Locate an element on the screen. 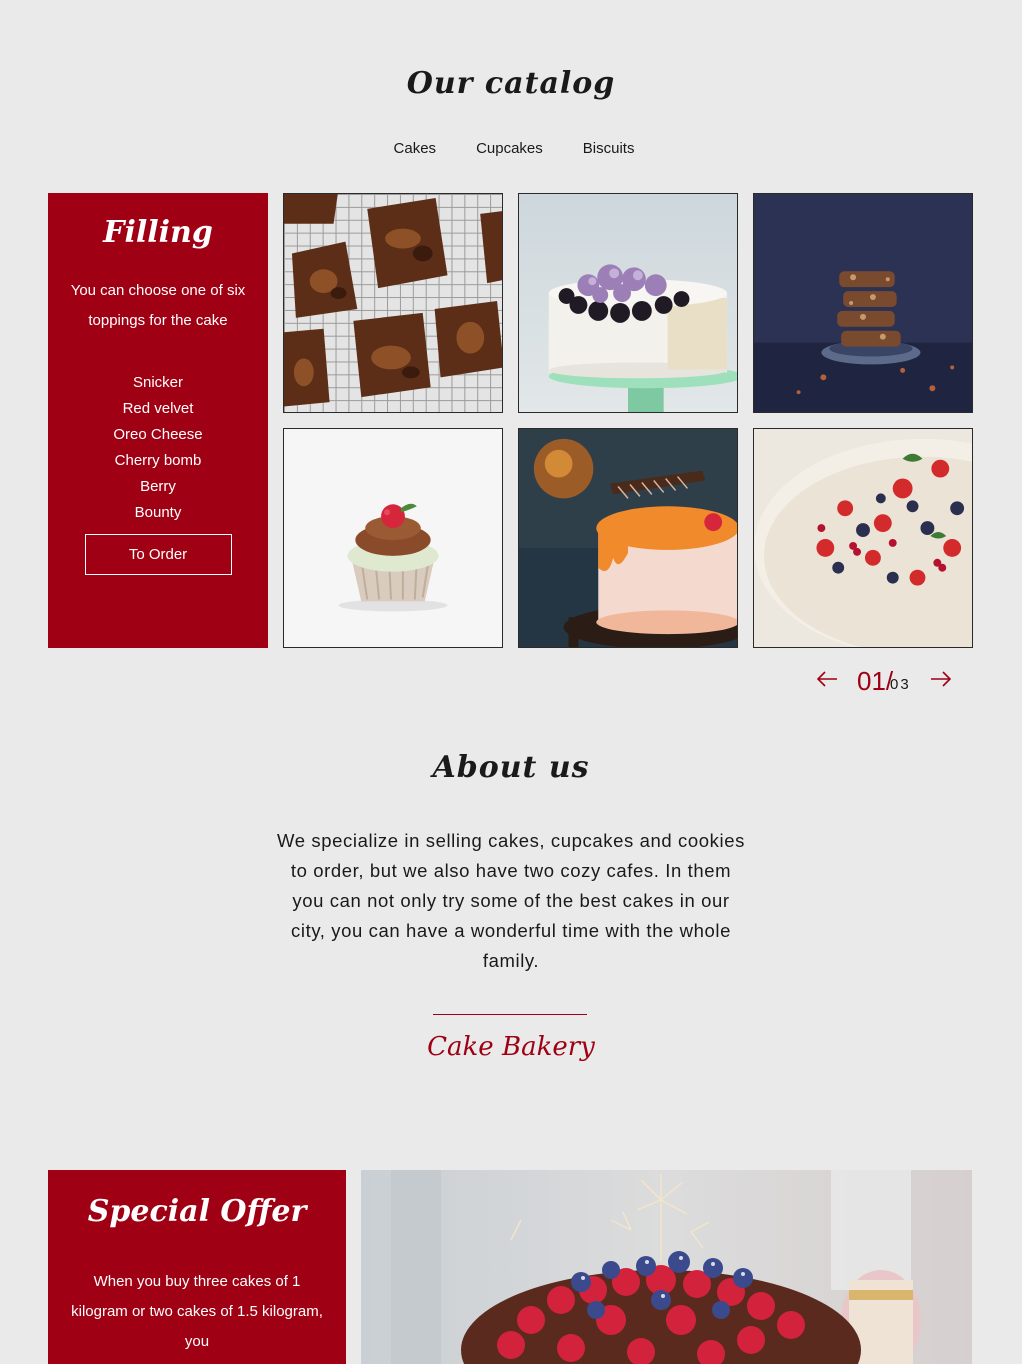  pager-total: 03 is located at coordinates (900, 684).